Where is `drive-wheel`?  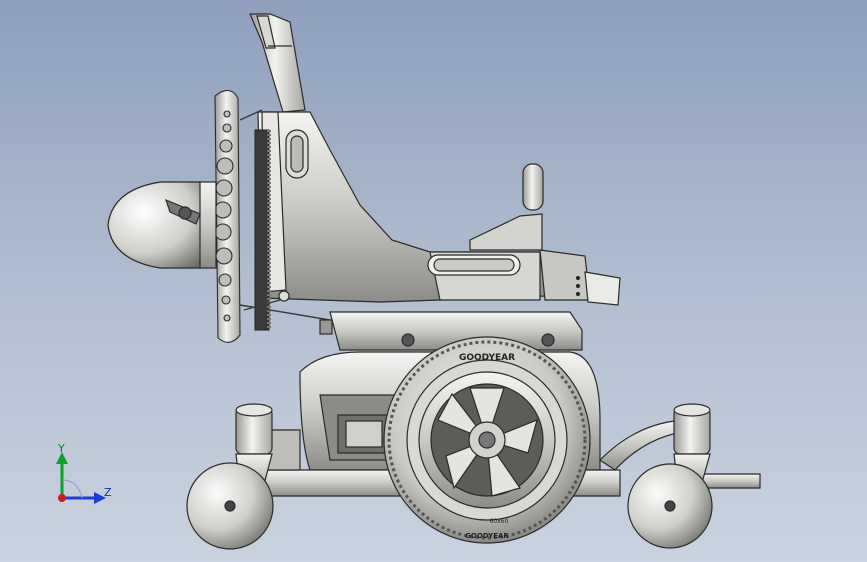
drive-wheel is located at coordinates (487, 440).